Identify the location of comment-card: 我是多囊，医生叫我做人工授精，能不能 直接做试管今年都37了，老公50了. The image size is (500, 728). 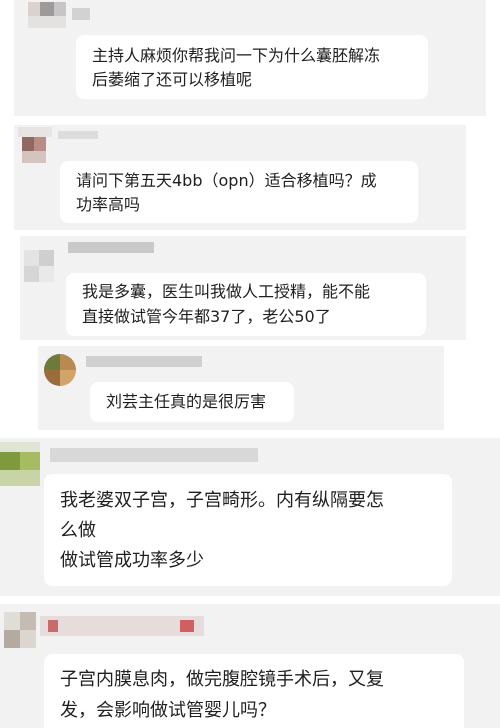
(243, 288).